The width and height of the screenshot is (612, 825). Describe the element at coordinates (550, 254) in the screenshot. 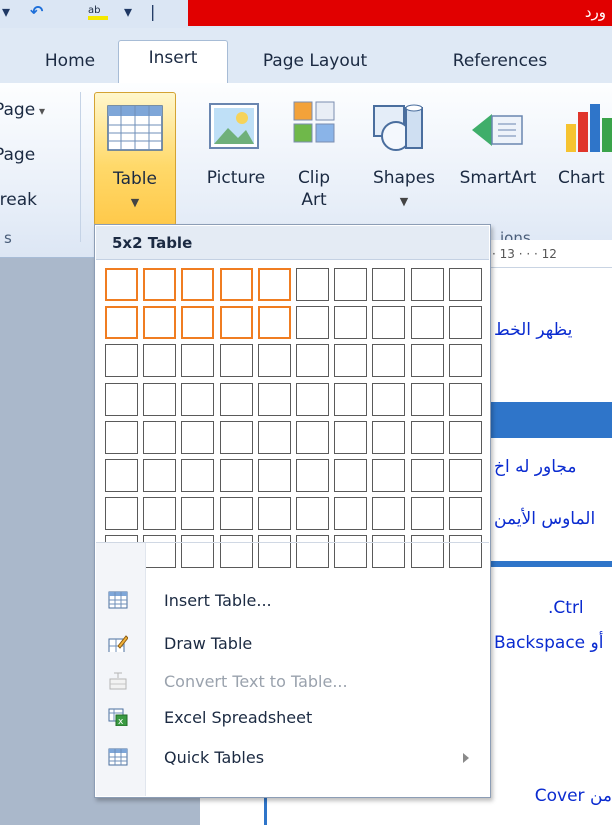

I see `horizontal-ruler: · 13 · · · 12` at that location.